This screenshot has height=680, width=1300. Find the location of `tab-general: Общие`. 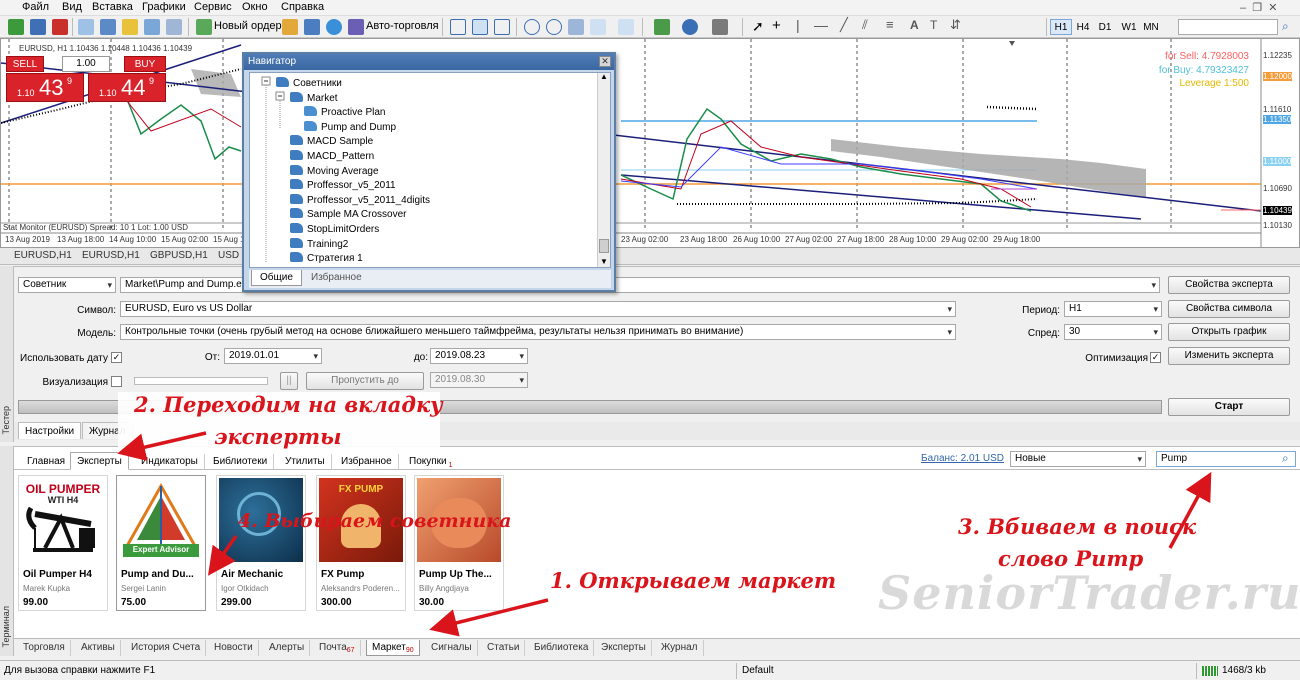

tab-general: Общие is located at coordinates (276, 278).